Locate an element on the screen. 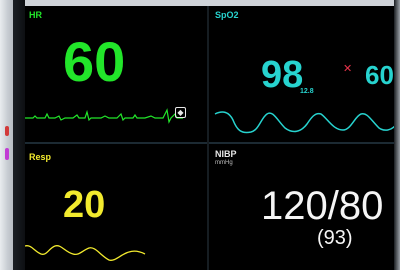  alarm-led-magenta is located at coordinates (7, 154).